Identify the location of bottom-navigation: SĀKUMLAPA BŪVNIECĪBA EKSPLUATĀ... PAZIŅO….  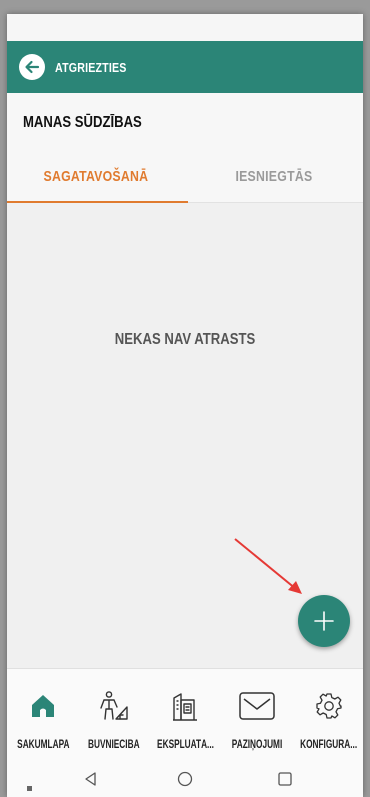
(185, 716).